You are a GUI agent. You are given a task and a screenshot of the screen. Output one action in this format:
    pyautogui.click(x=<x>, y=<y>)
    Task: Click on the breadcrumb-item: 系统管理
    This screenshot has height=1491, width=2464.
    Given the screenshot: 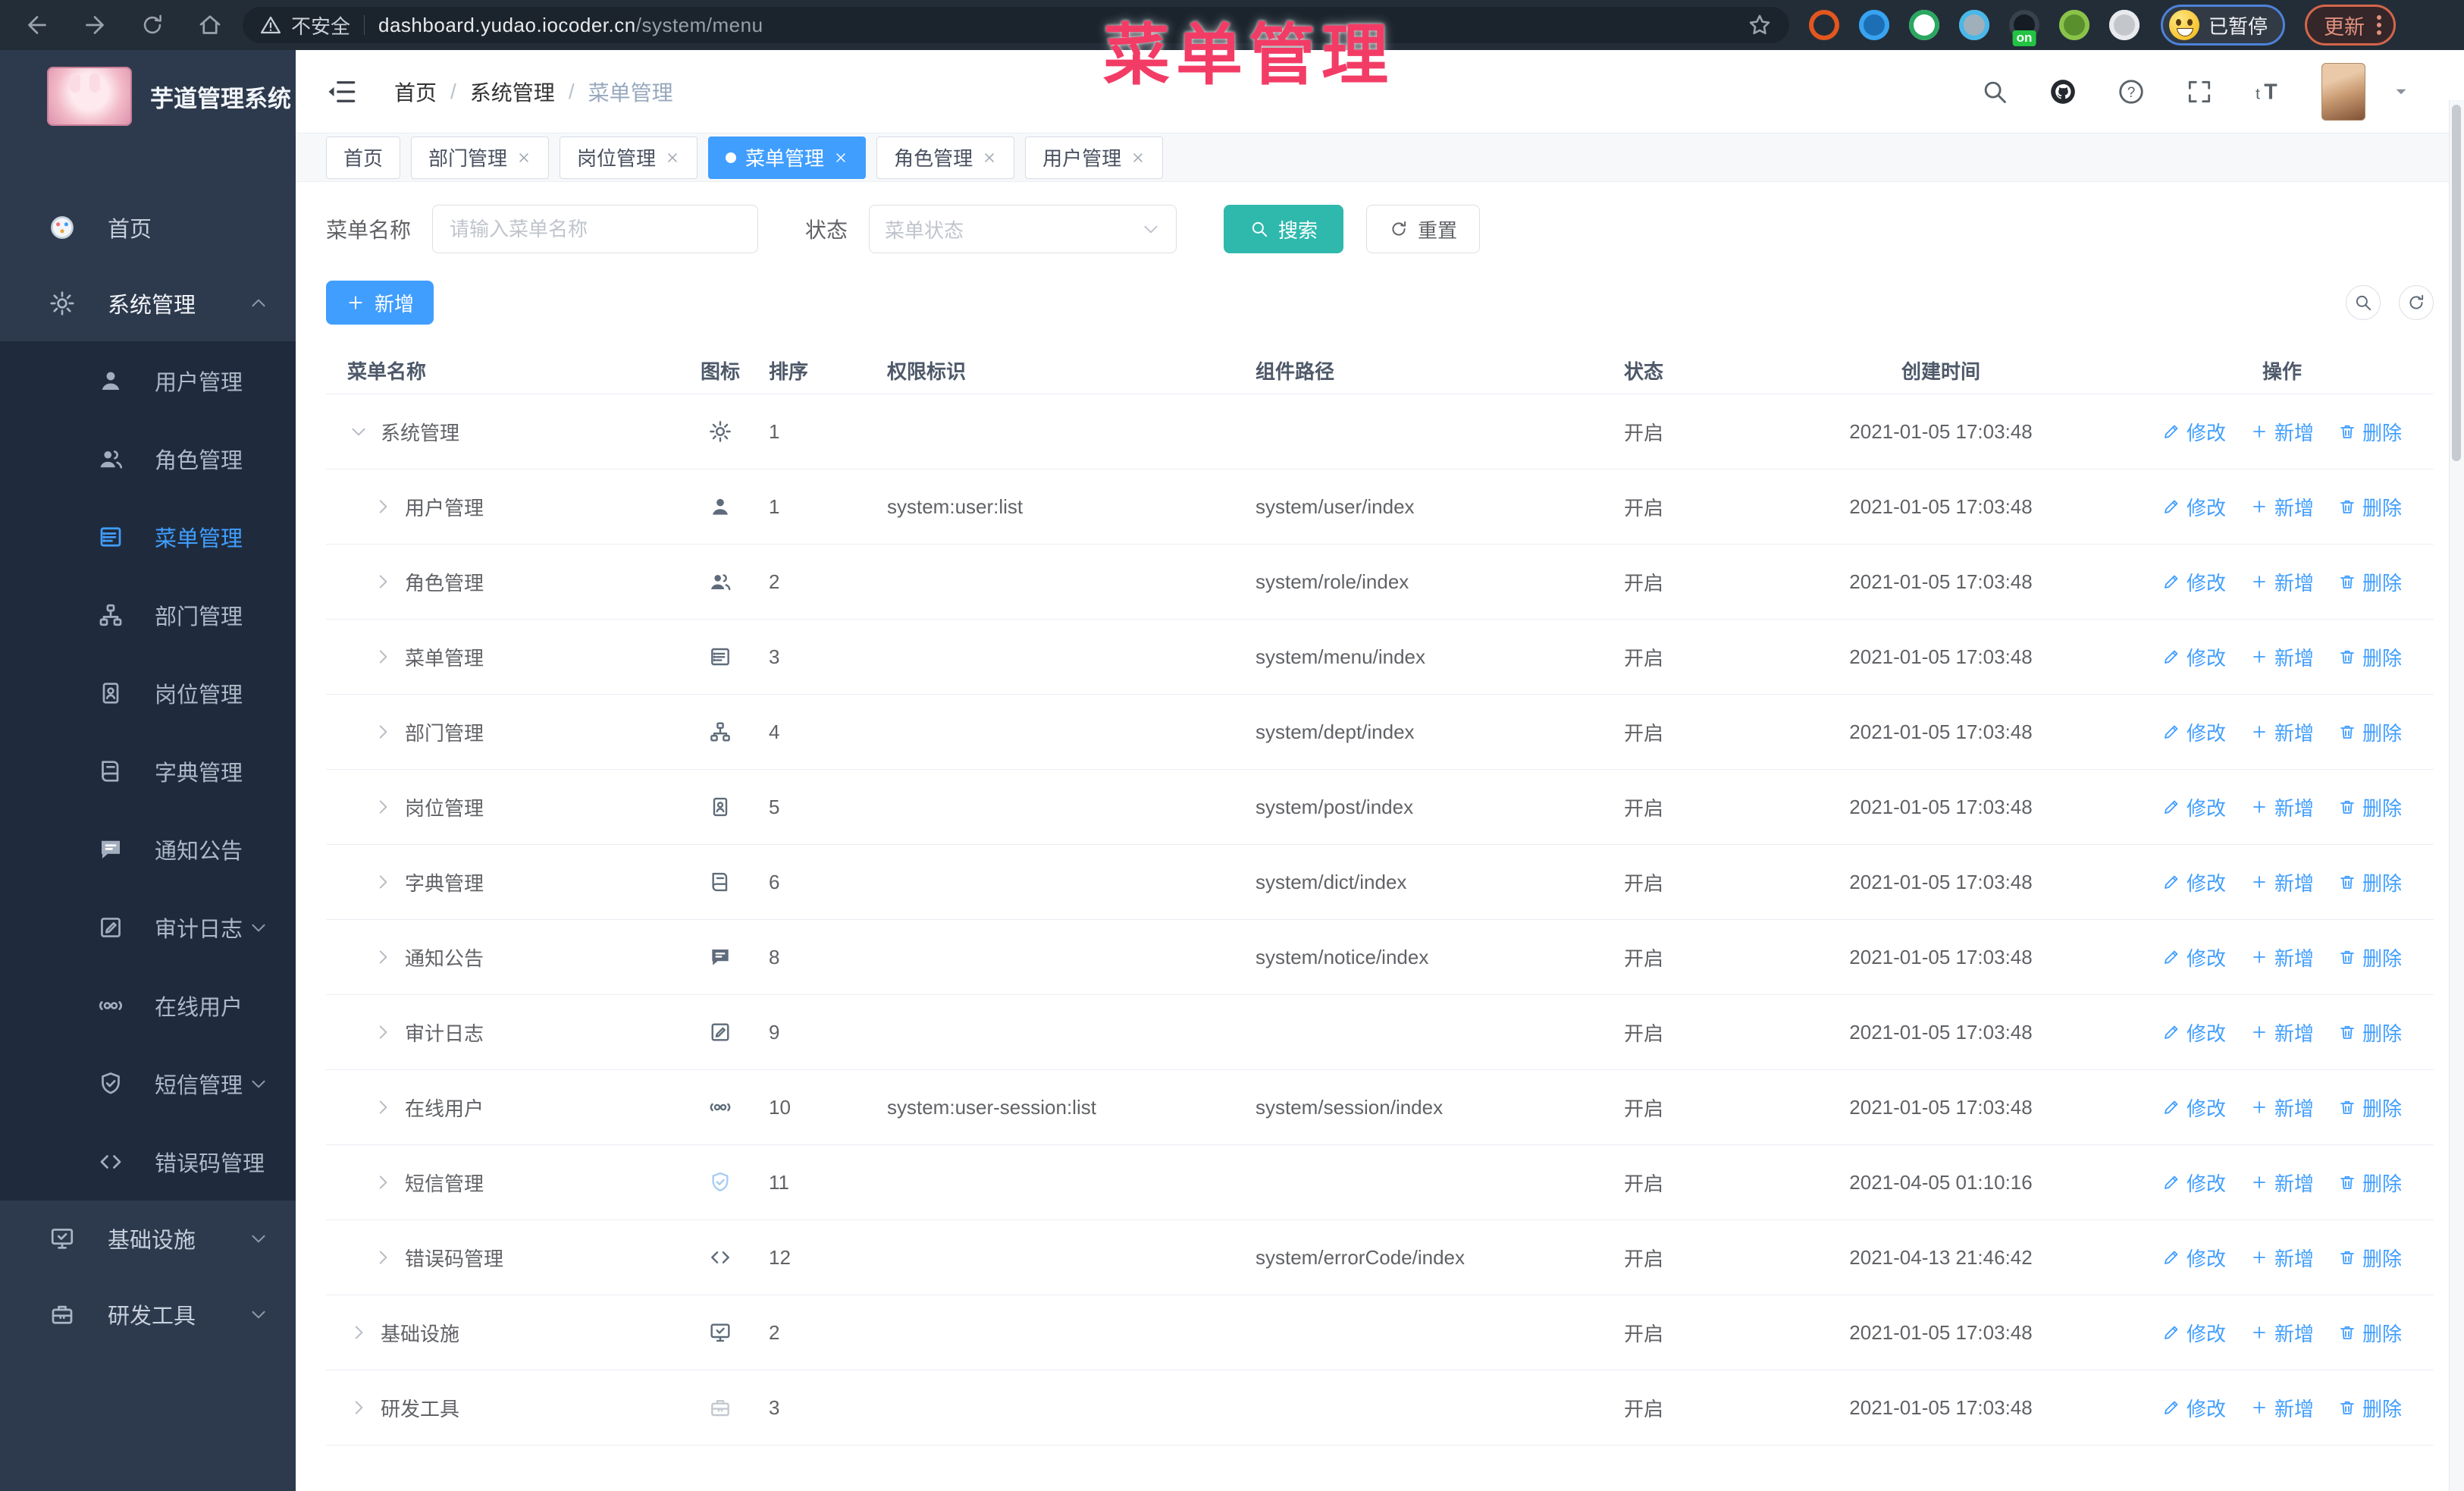 What is the action you would take?
    pyautogui.click(x=513, y=92)
    